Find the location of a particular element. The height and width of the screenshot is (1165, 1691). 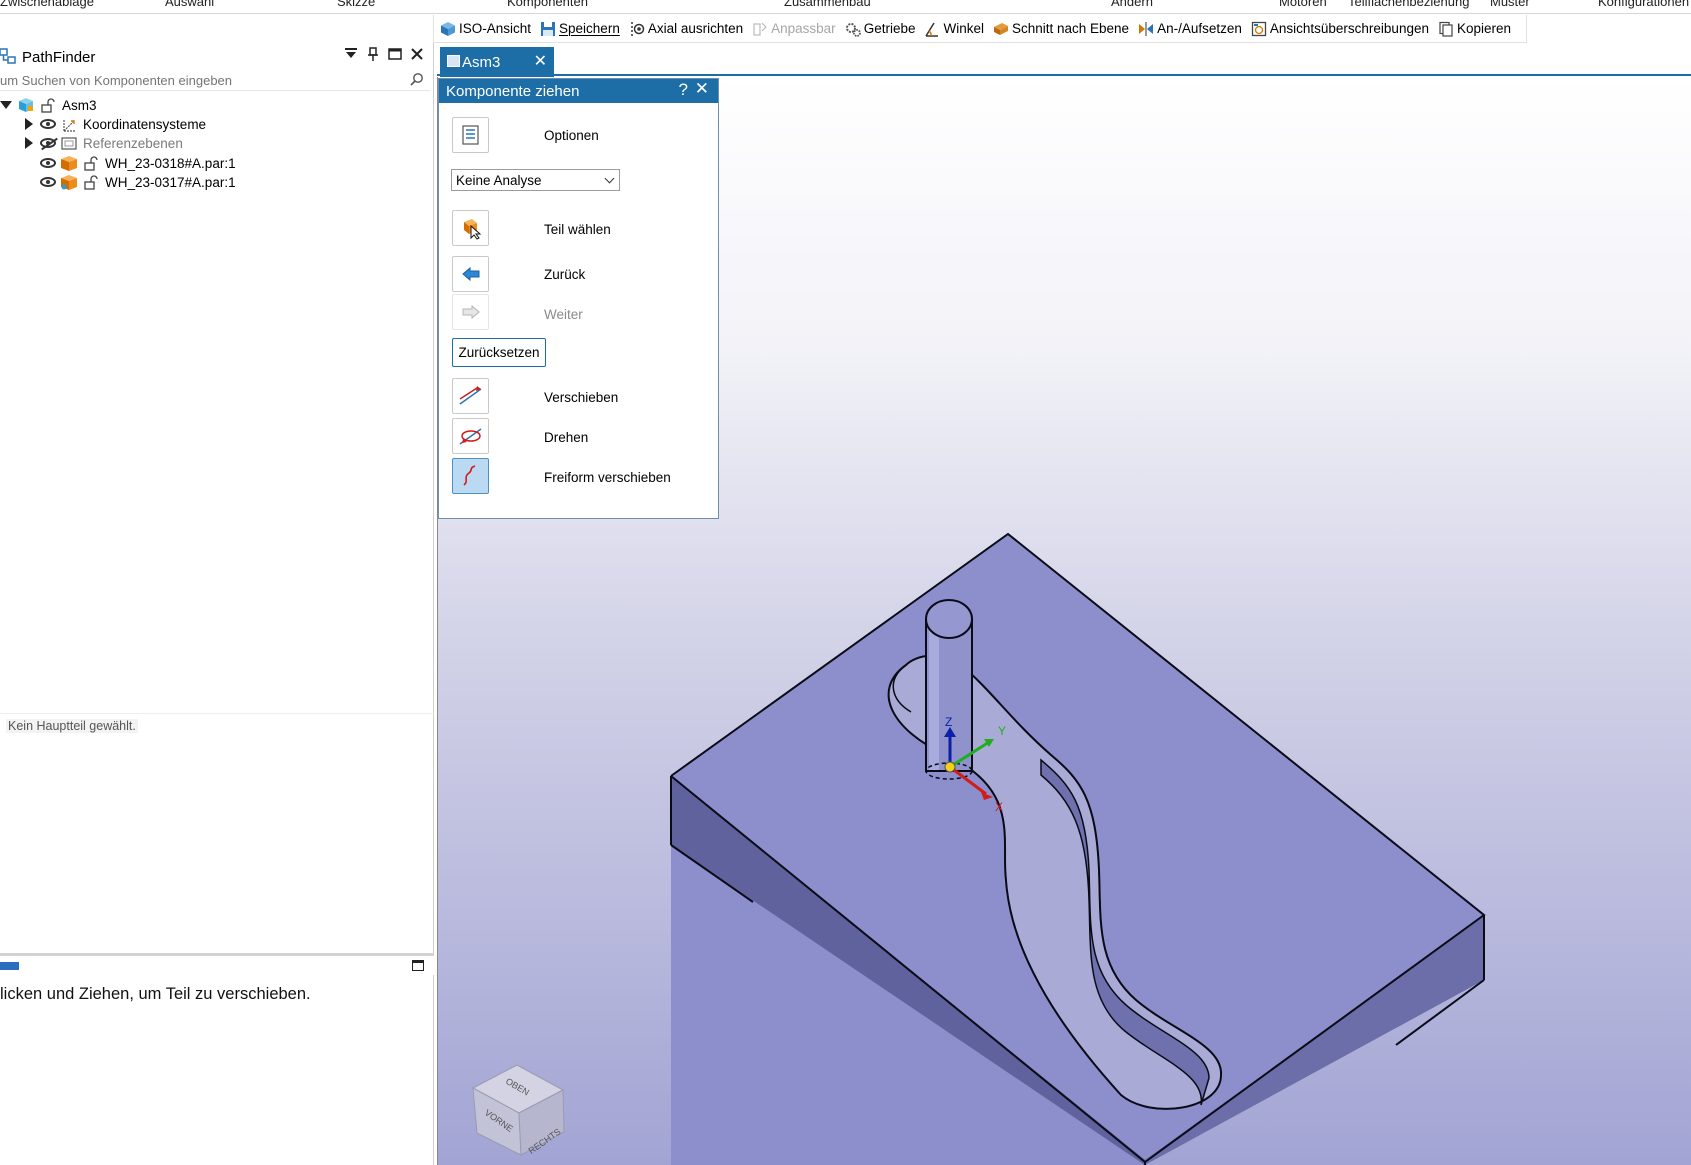

section-by-plane-label: Schnitt nach Ebene is located at coordinates (1070, 28).